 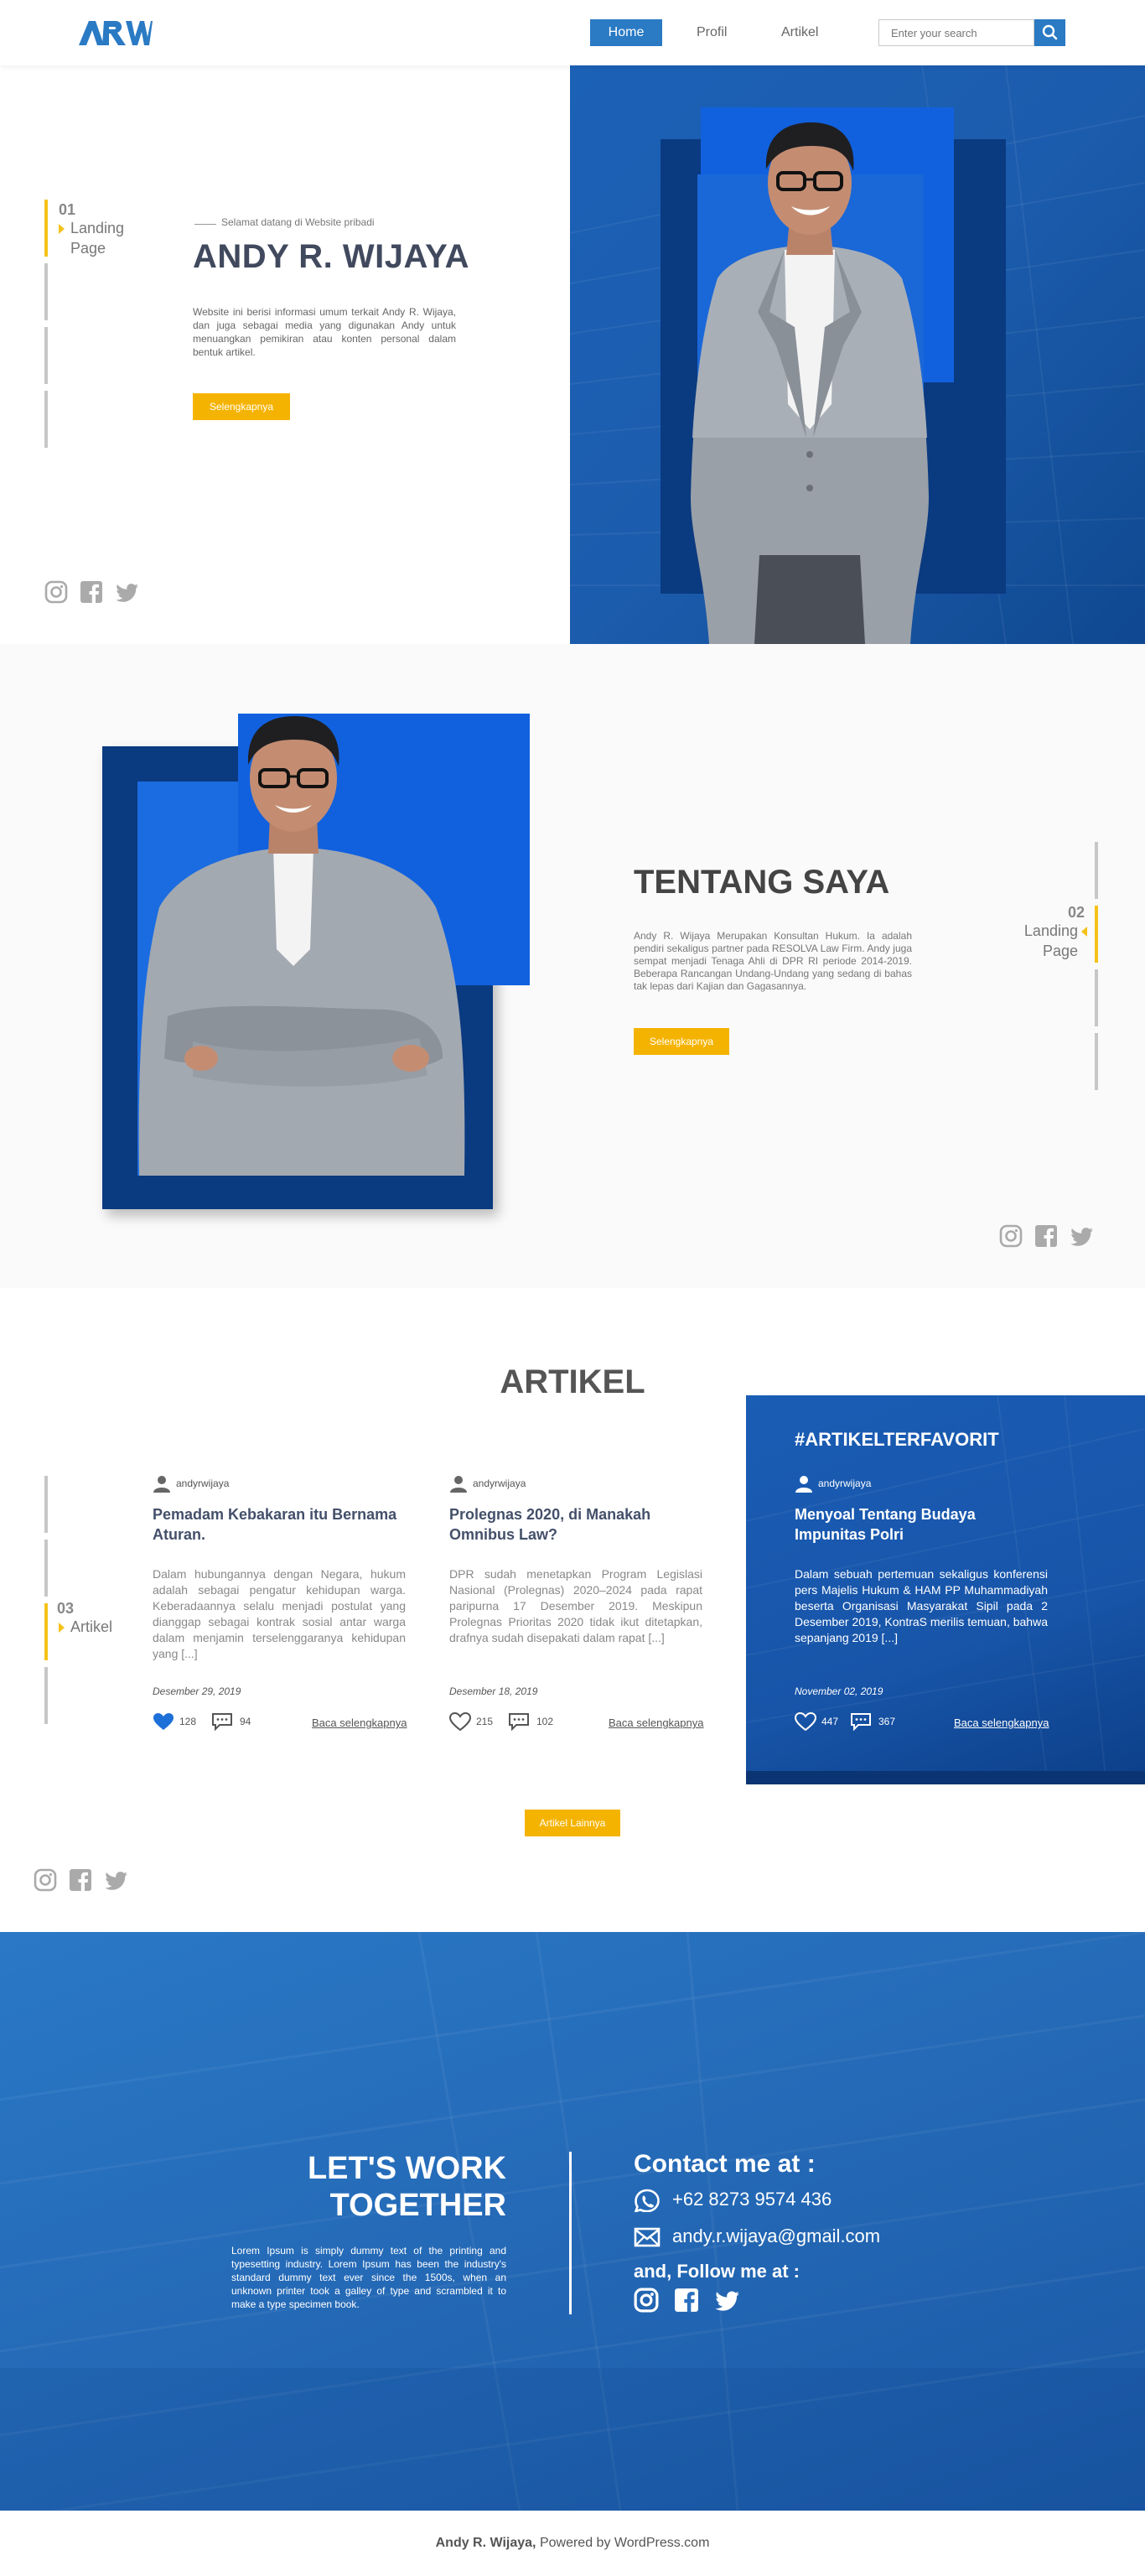 I want to click on search-button, so click(x=1049, y=32).